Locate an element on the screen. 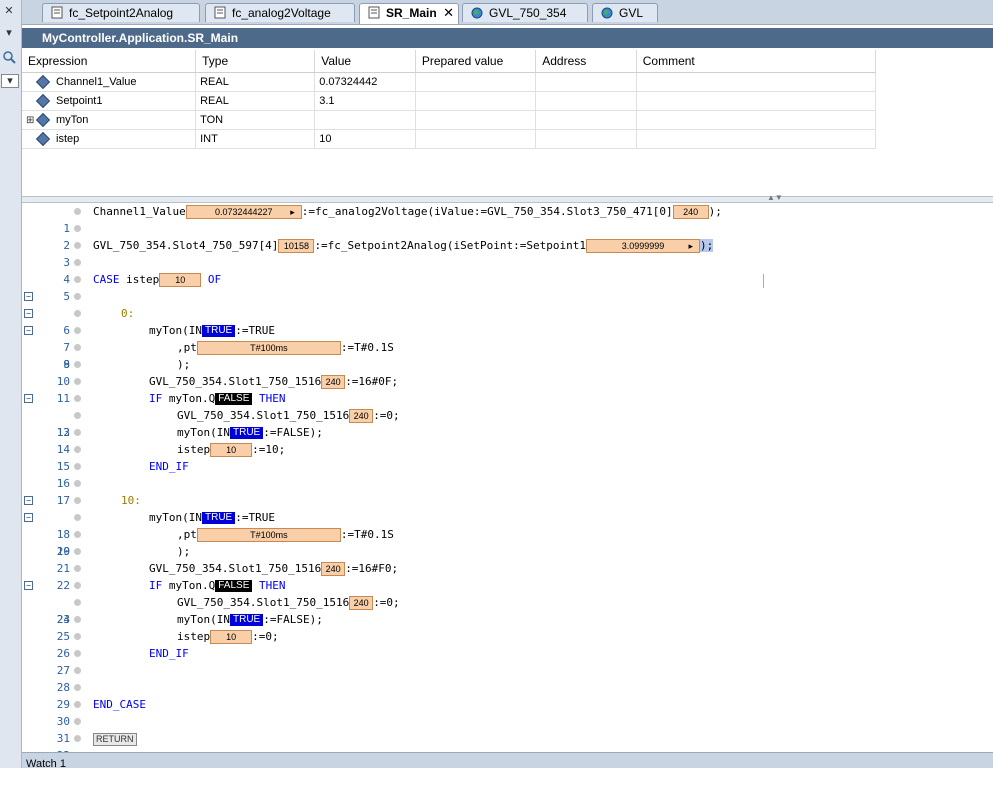 This screenshot has height=798, width=993. watch-row: Setpoint1 REAL 3.1 is located at coordinates (449, 101).